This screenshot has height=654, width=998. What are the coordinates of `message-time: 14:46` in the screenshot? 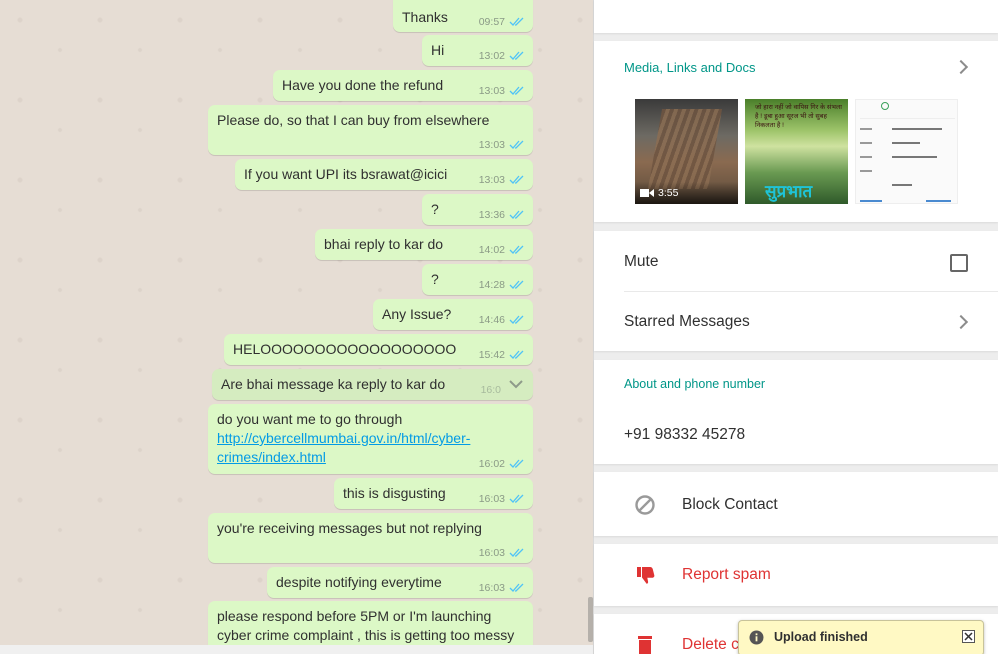 It's located at (491, 320).